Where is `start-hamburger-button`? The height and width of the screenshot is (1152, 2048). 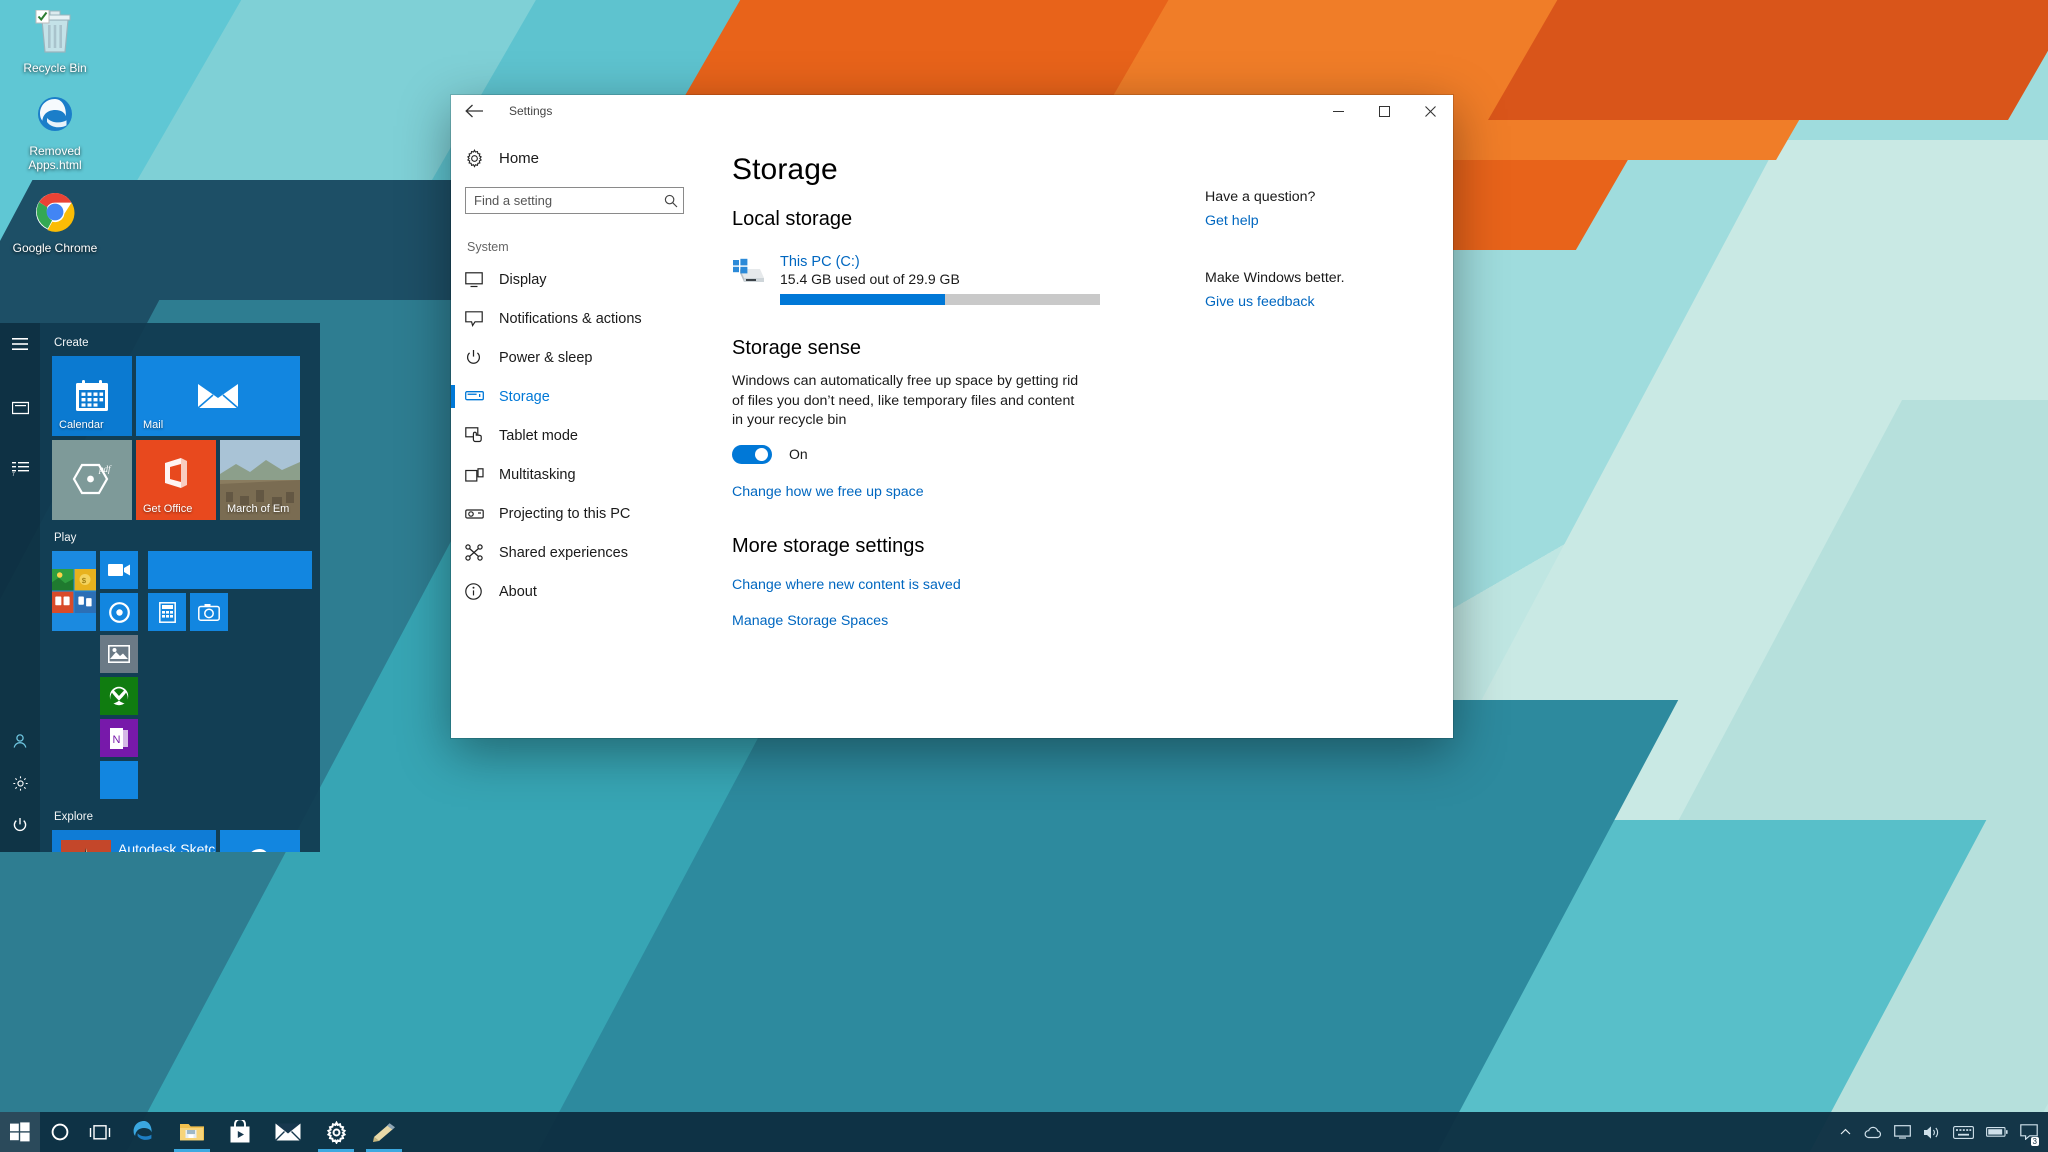 start-hamburger-button is located at coordinates (20, 344).